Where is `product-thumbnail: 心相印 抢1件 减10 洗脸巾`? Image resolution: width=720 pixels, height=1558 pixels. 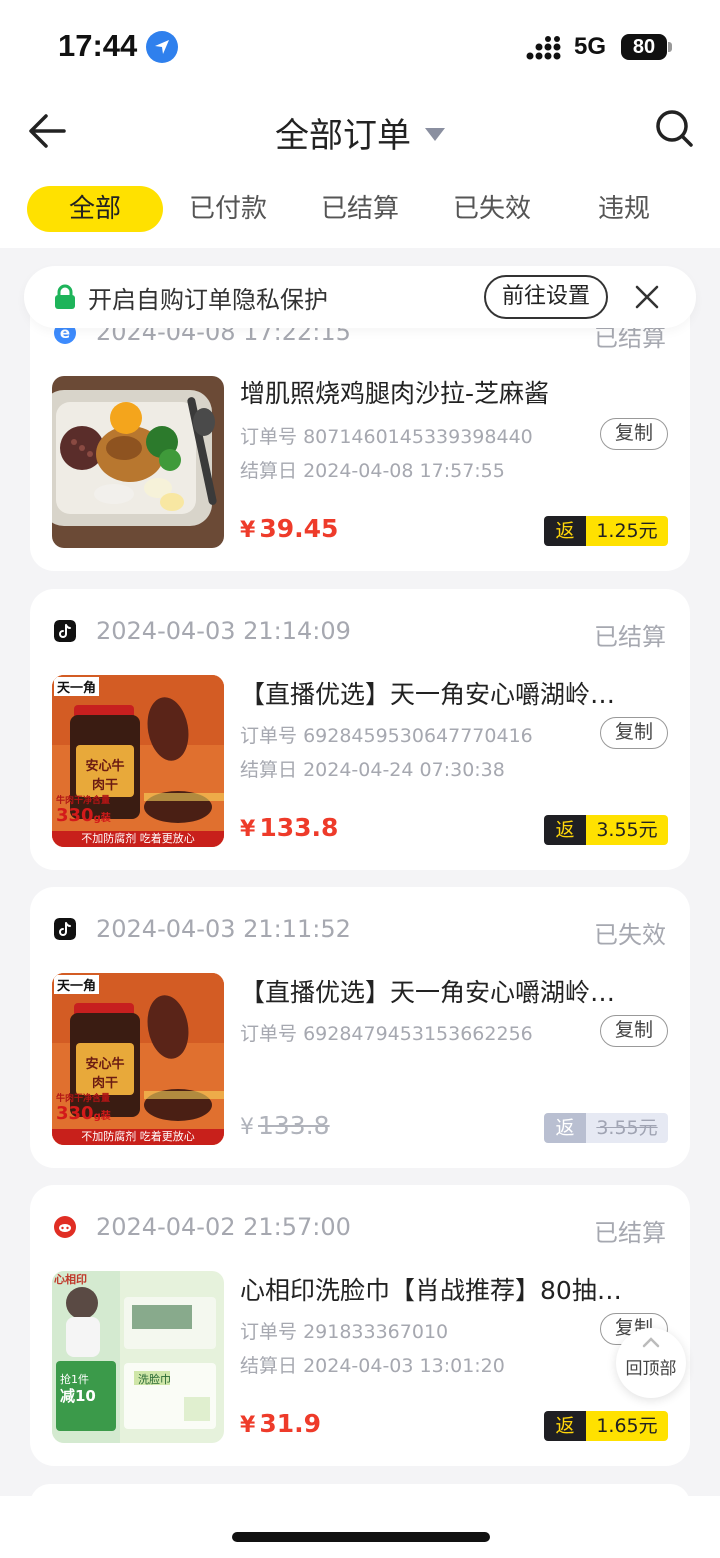
product-thumbnail: 心相印 抢1件 减10 洗脸巾 is located at coordinates (138, 1357).